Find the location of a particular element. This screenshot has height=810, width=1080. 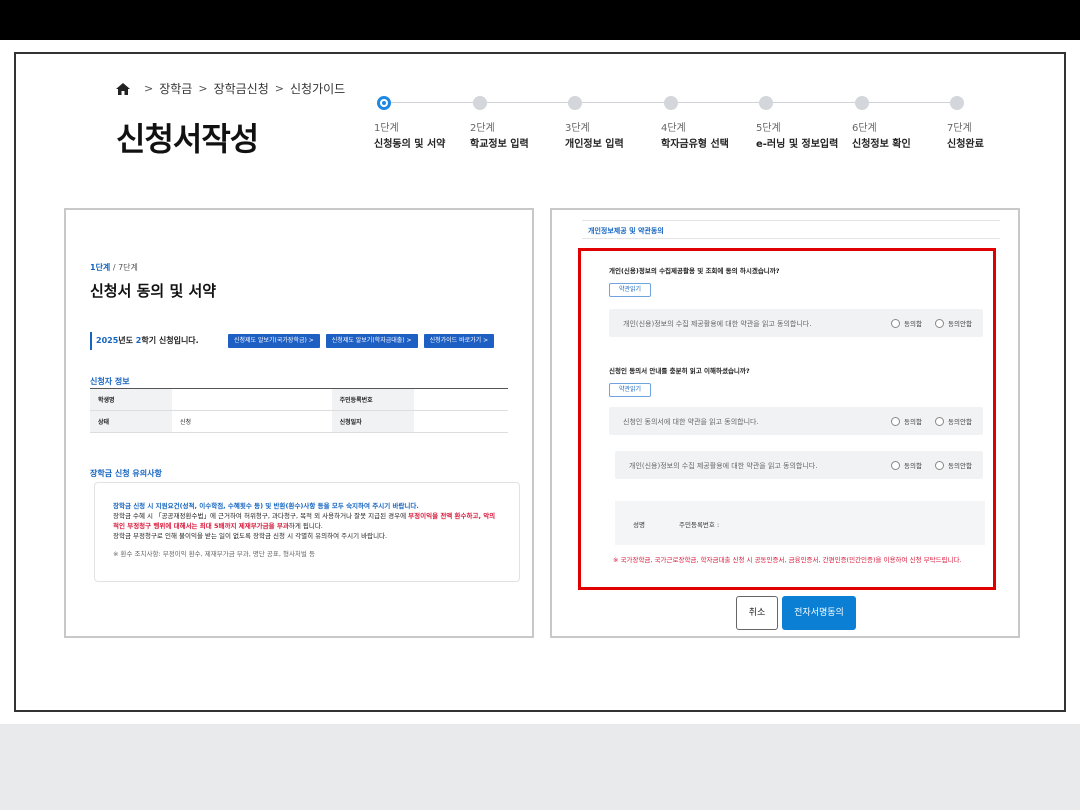

step-4: 4단계학자금유형 선택 is located at coordinates (716, 123).